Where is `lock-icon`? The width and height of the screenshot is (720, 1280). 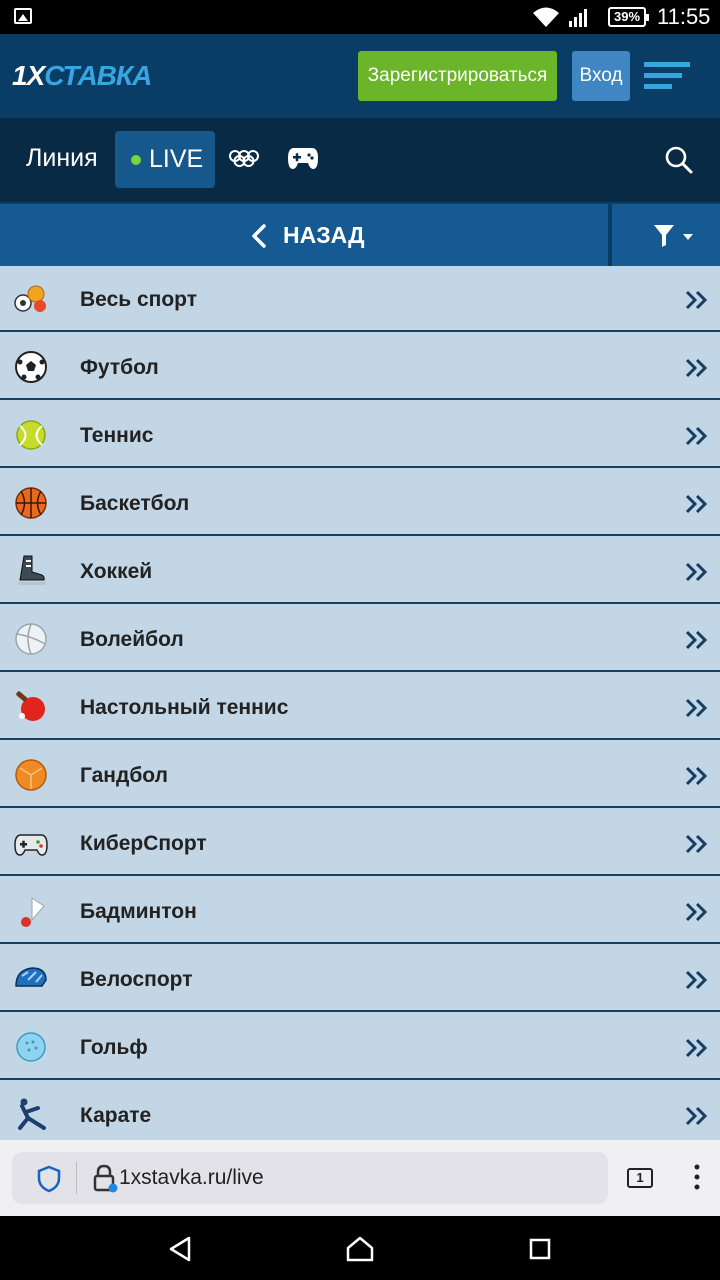
lock-icon is located at coordinates (105, 1178).